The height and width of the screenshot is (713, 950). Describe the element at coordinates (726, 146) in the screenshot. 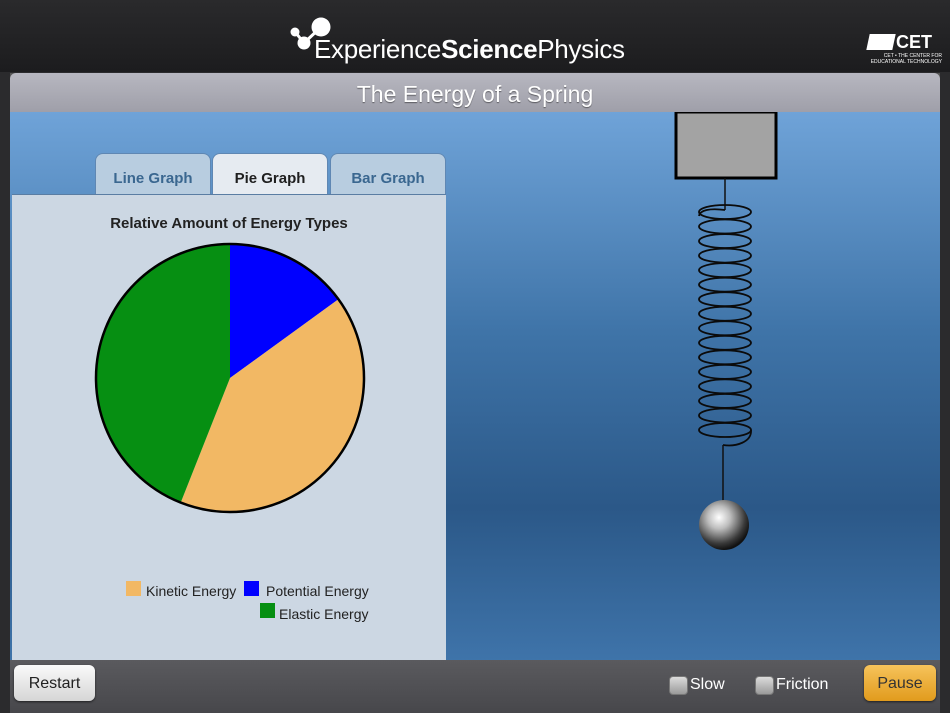

I see `ceiling-block` at that location.